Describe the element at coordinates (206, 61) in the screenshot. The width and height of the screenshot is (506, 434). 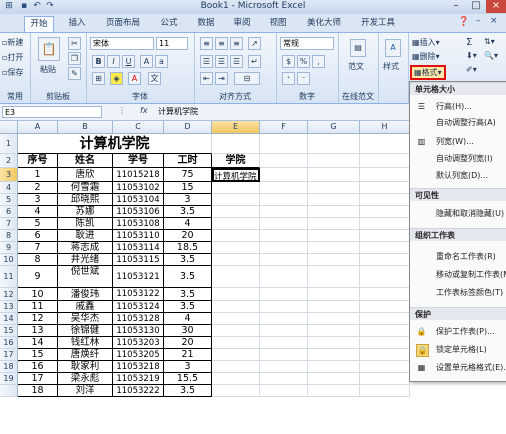
I see `align-left-icon: ☰` at that location.